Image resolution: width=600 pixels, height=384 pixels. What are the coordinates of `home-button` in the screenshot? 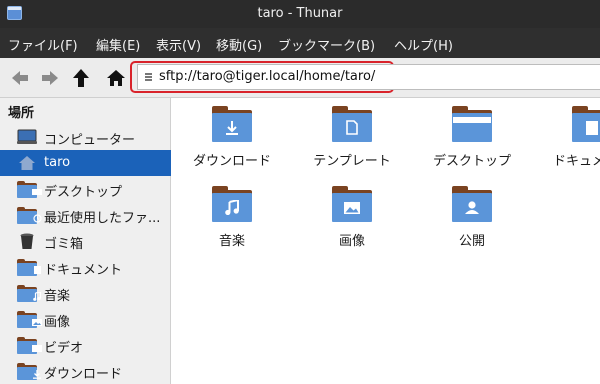 It's located at (116, 78).